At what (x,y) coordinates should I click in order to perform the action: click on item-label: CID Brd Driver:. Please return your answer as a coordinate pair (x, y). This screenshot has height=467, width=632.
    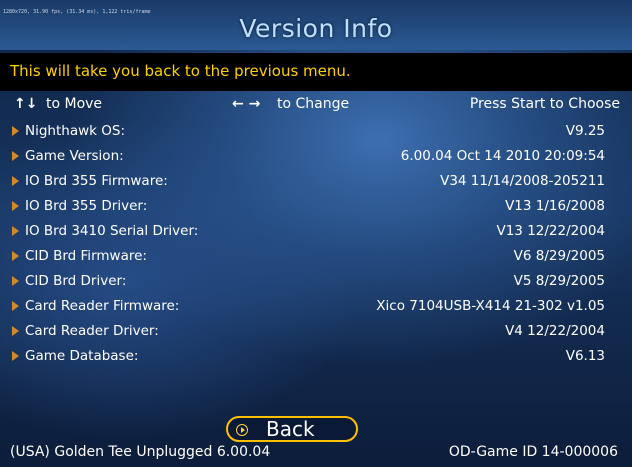
    Looking at the image, I should click on (76, 281).